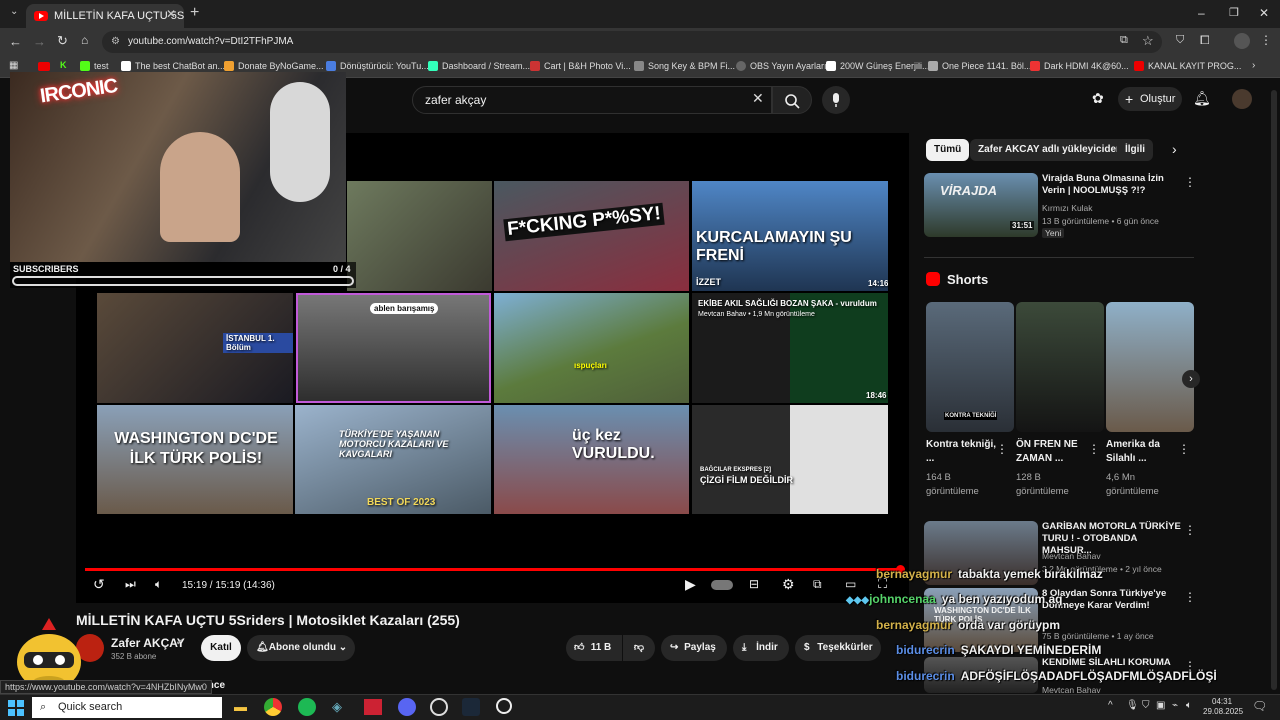 This screenshot has width=1280, height=720. I want to click on chrome-icon, so click(273, 707).